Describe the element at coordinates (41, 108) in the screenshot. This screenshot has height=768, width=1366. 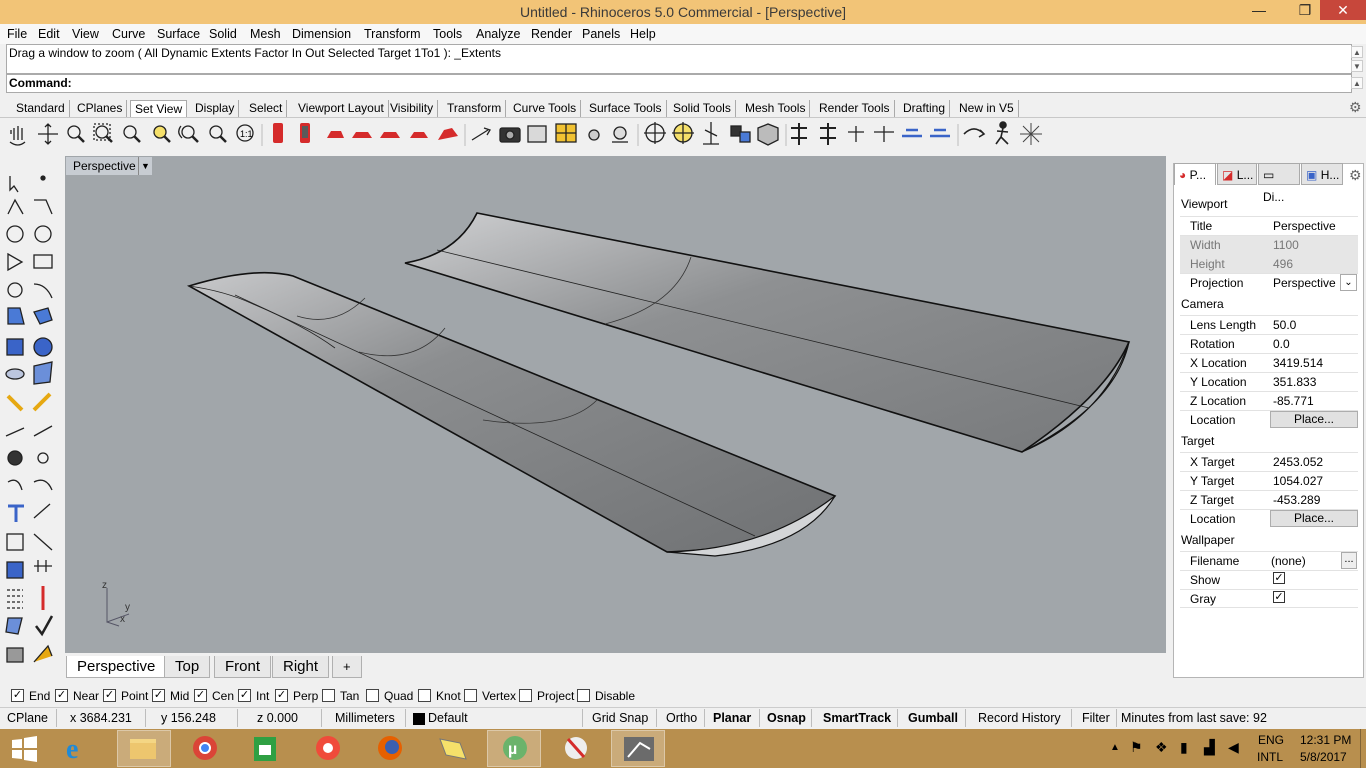
I see `tab-standard: Standard` at that location.